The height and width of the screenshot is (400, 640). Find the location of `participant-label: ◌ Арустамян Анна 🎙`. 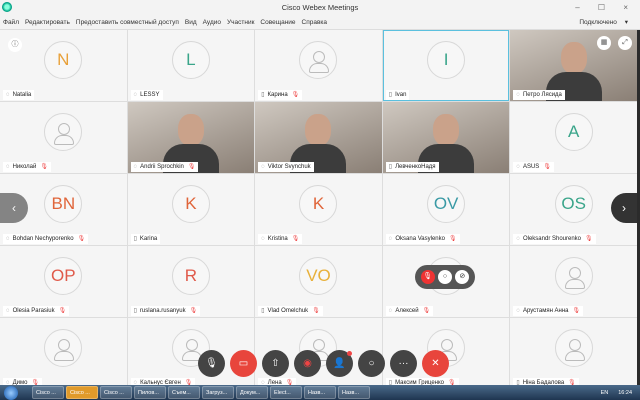

participant-label: ◌ Арустамян Анна 🎙 is located at coordinates (548, 311).